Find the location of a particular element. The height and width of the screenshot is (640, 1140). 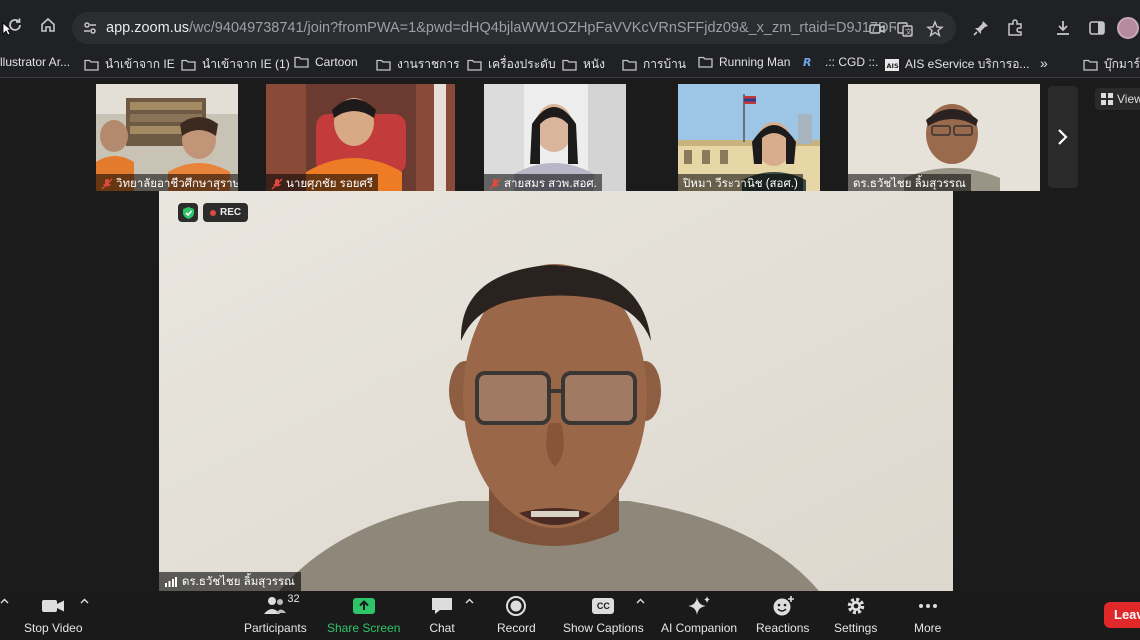

share-screen-button: Share Screen is located at coordinates (363, 615).